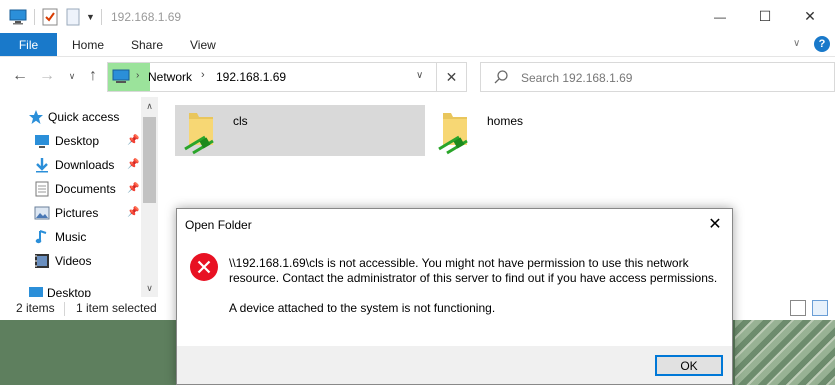  Describe the element at coordinates (501, 77) in the screenshot. I see `search-icon` at that location.